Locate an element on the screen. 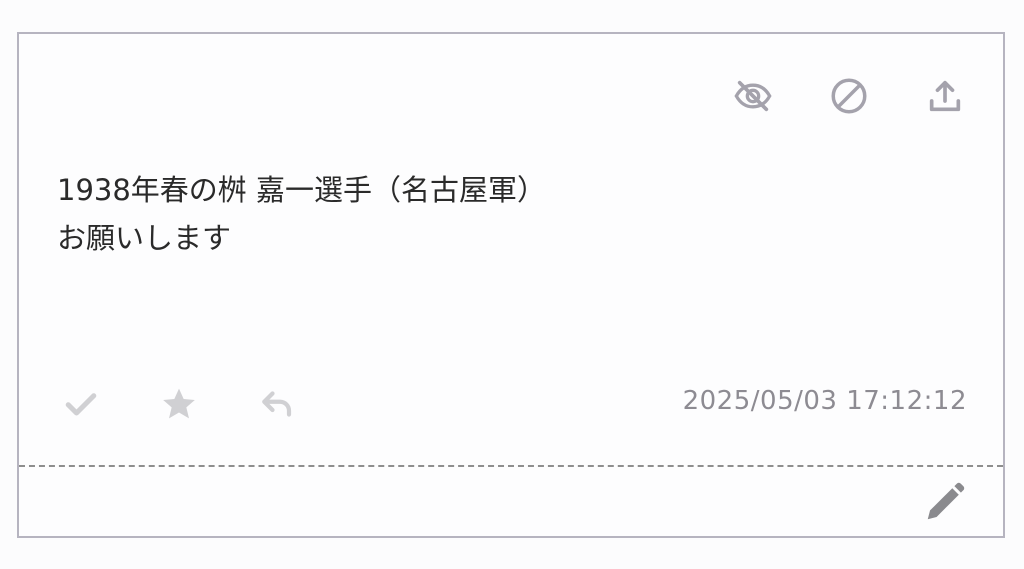 The width and height of the screenshot is (1024, 569). bottom-action-bar is located at coordinates (179, 404).